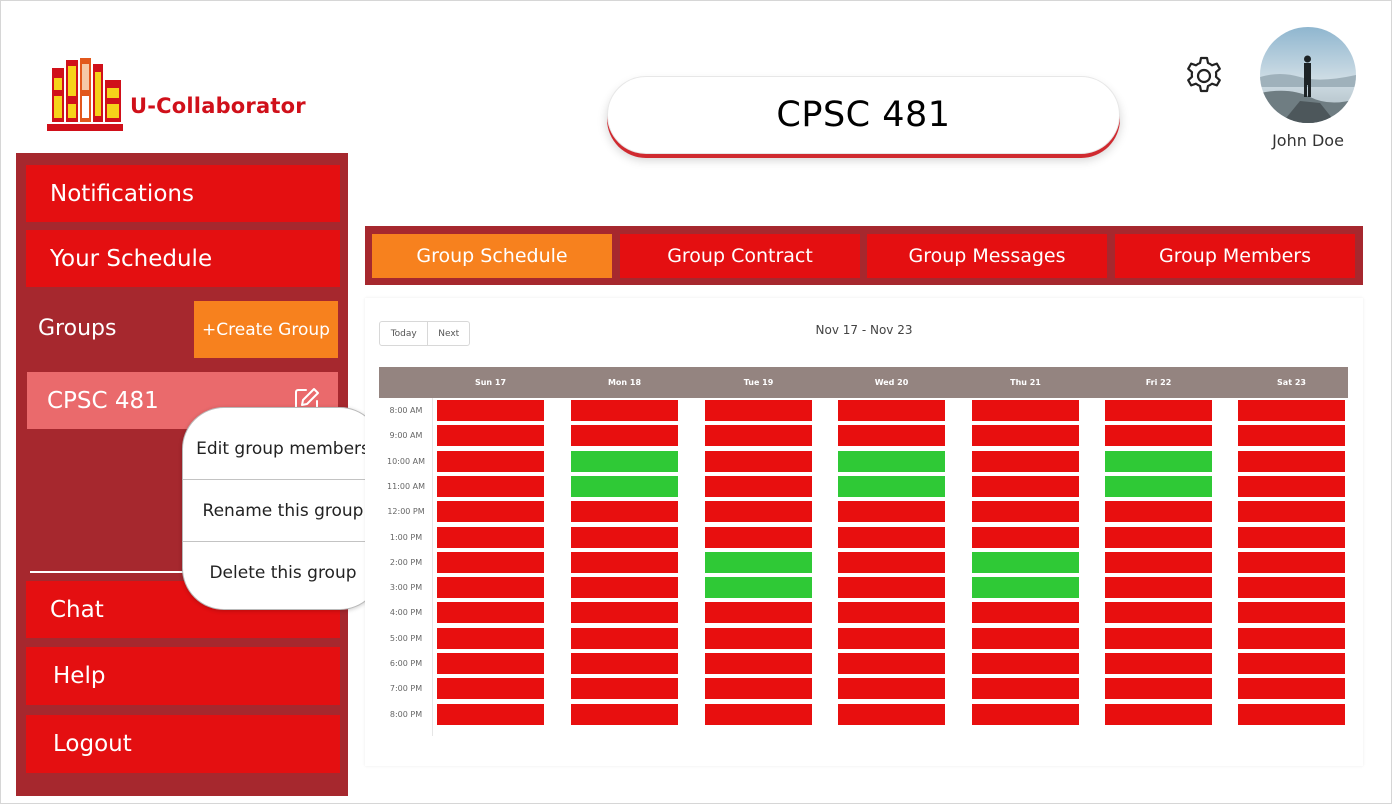  I want to click on menu-item-rename-group: Rename this group, so click(282, 511).